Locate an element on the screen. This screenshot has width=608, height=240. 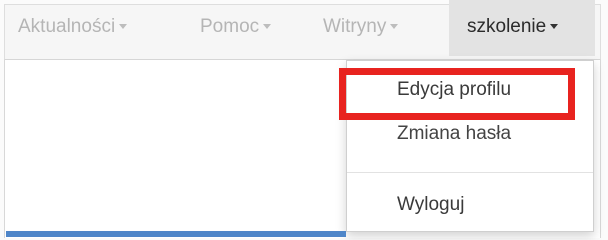
accent-bar is located at coordinates (176, 234).